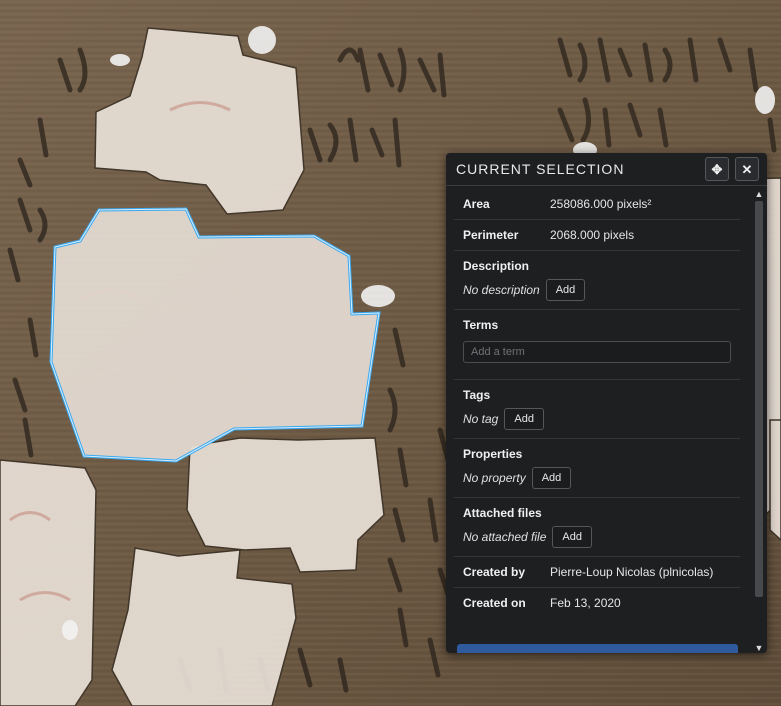 This screenshot has height=706, width=781. I want to click on created-by-value: Pierre-Loup Nicolas (plnicolas), so click(632, 572).